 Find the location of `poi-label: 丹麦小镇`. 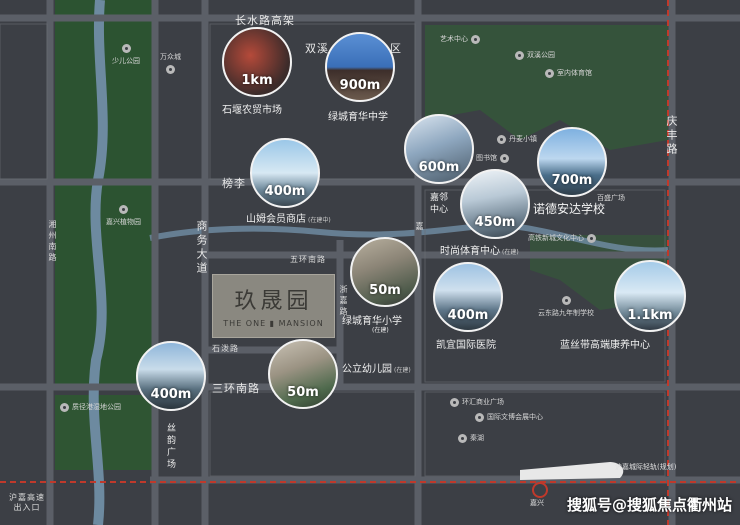

poi-label: 丹麦小镇 is located at coordinates (523, 139).